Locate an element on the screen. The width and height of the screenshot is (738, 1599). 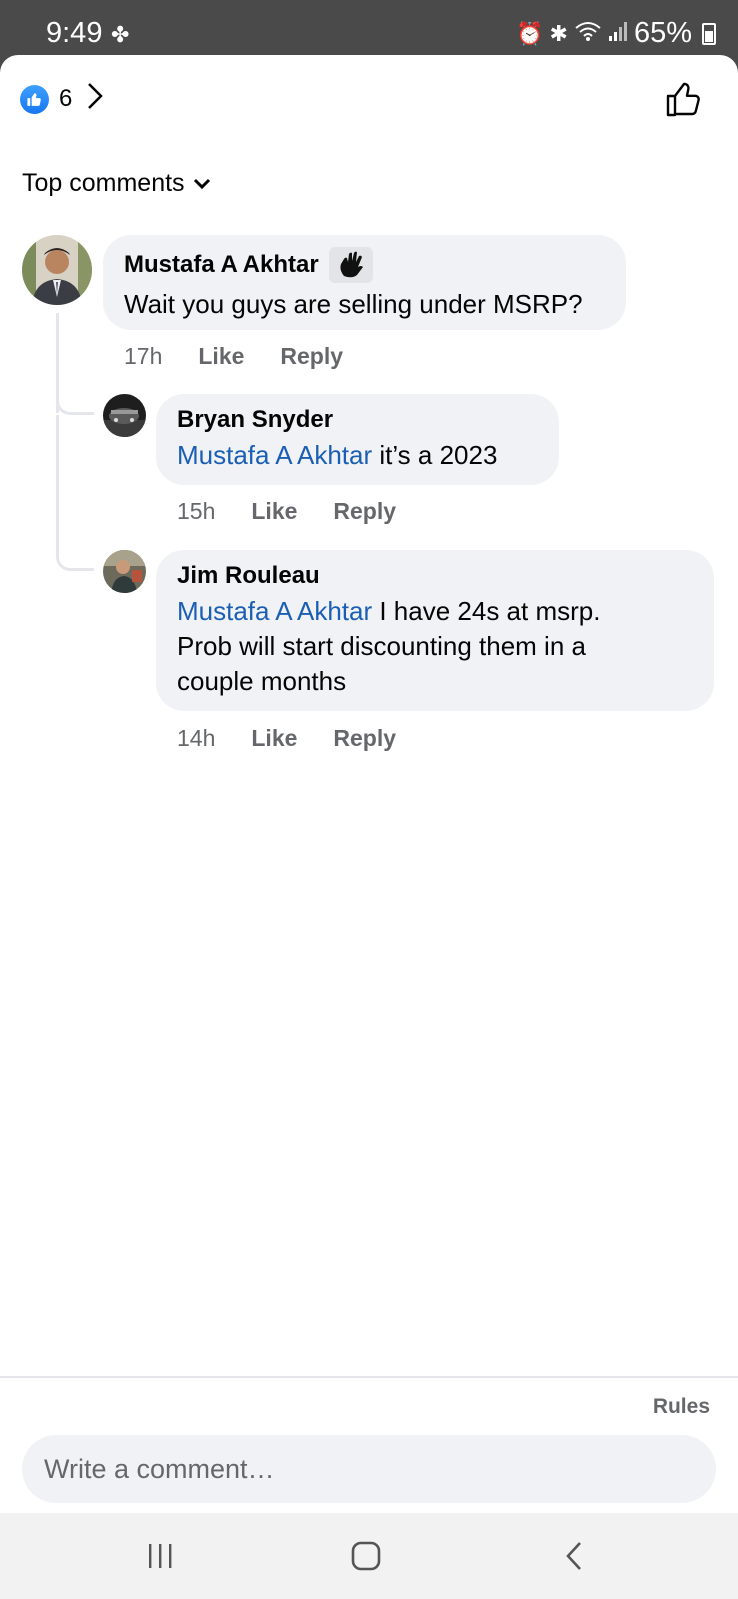
signal-icon is located at coordinates (618, 34).